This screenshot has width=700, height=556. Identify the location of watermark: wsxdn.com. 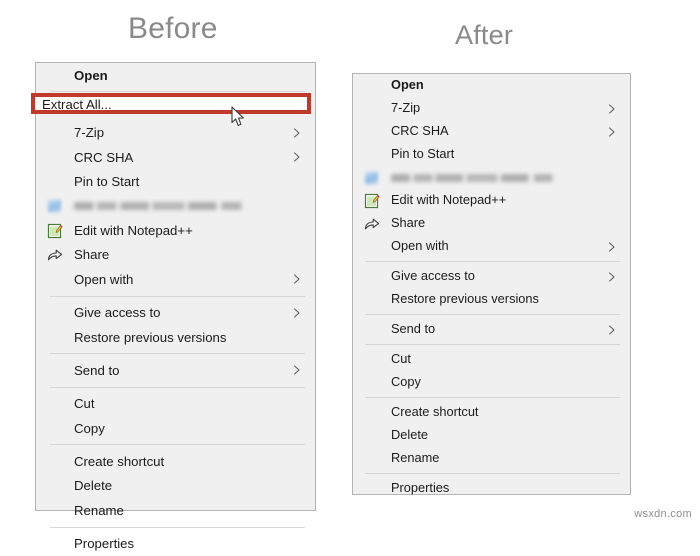
(663, 514).